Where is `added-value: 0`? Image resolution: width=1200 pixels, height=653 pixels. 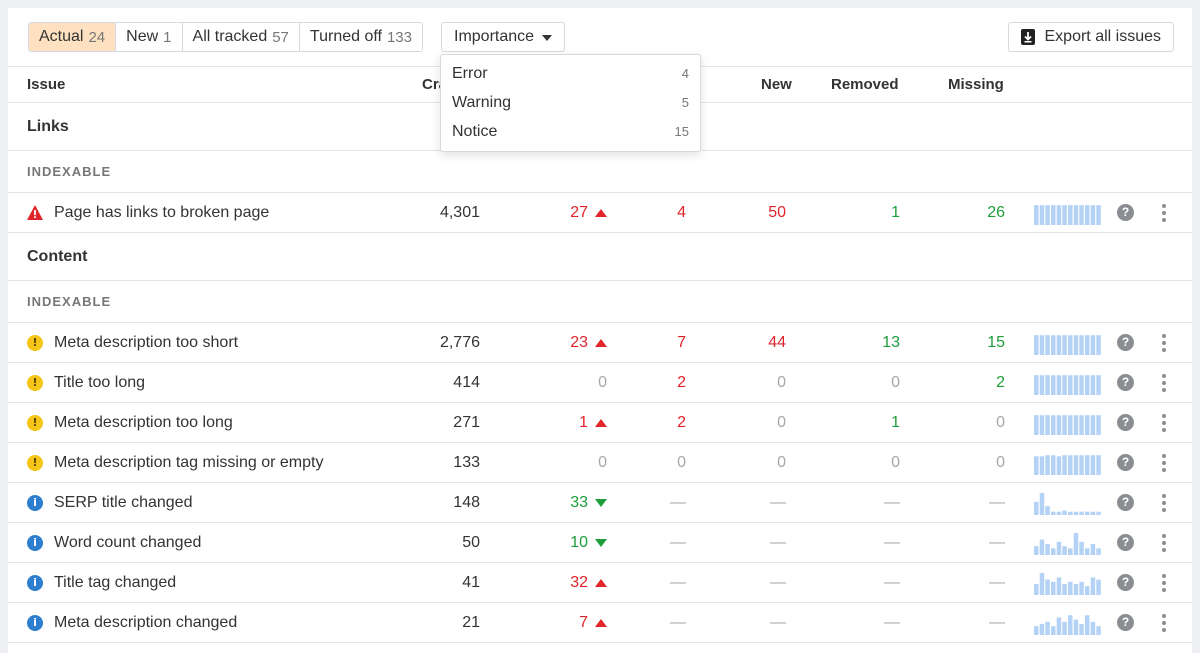 added-value: 0 is located at coordinates (681, 462).